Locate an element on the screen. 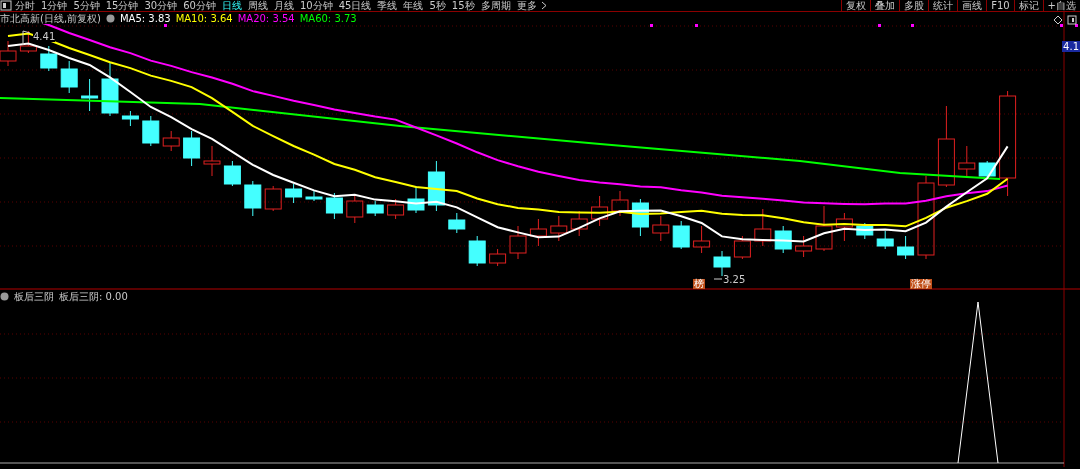 This screenshot has width=1080, height=469. toolbar-button: 叠加 is located at coordinates (885, 5).